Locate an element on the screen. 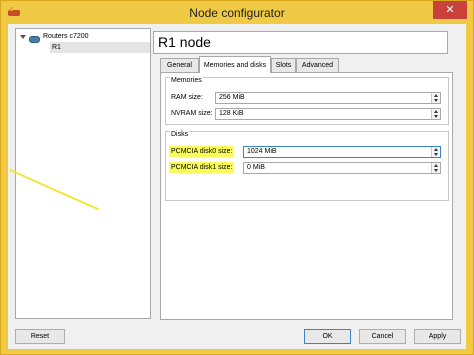 This screenshot has width=474, height=355. nvram-size-stepper is located at coordinates (435, 114).